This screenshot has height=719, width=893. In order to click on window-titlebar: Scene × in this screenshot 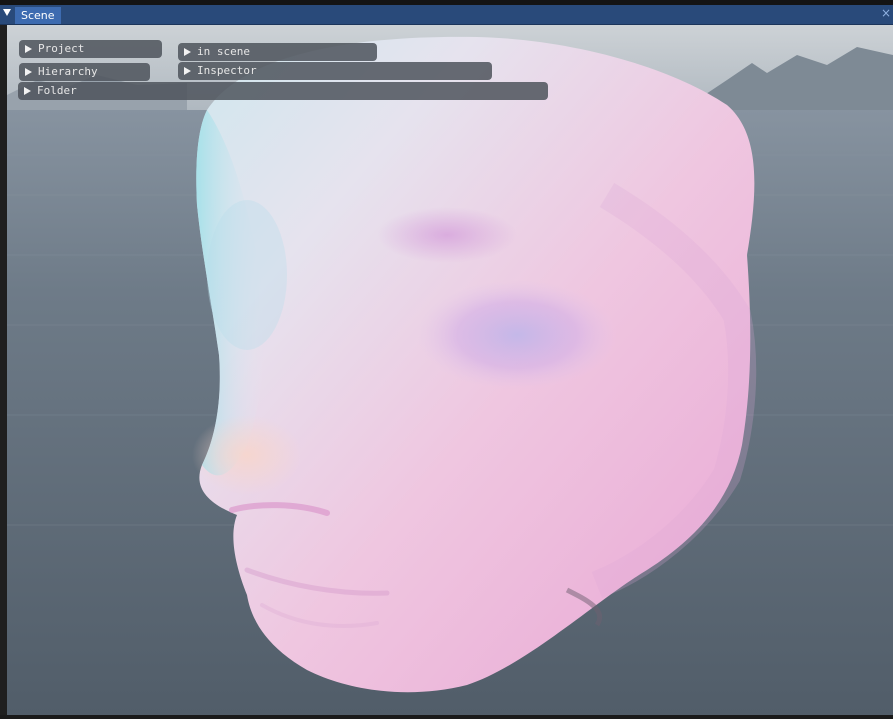, I will do `click(446, 15)`.